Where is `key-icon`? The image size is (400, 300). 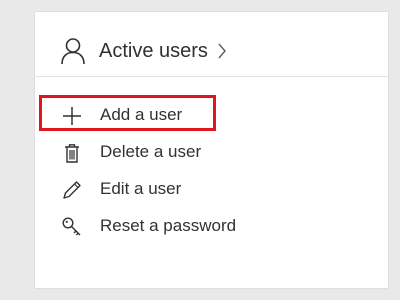
key-icon is located at coordinates (72, 227).